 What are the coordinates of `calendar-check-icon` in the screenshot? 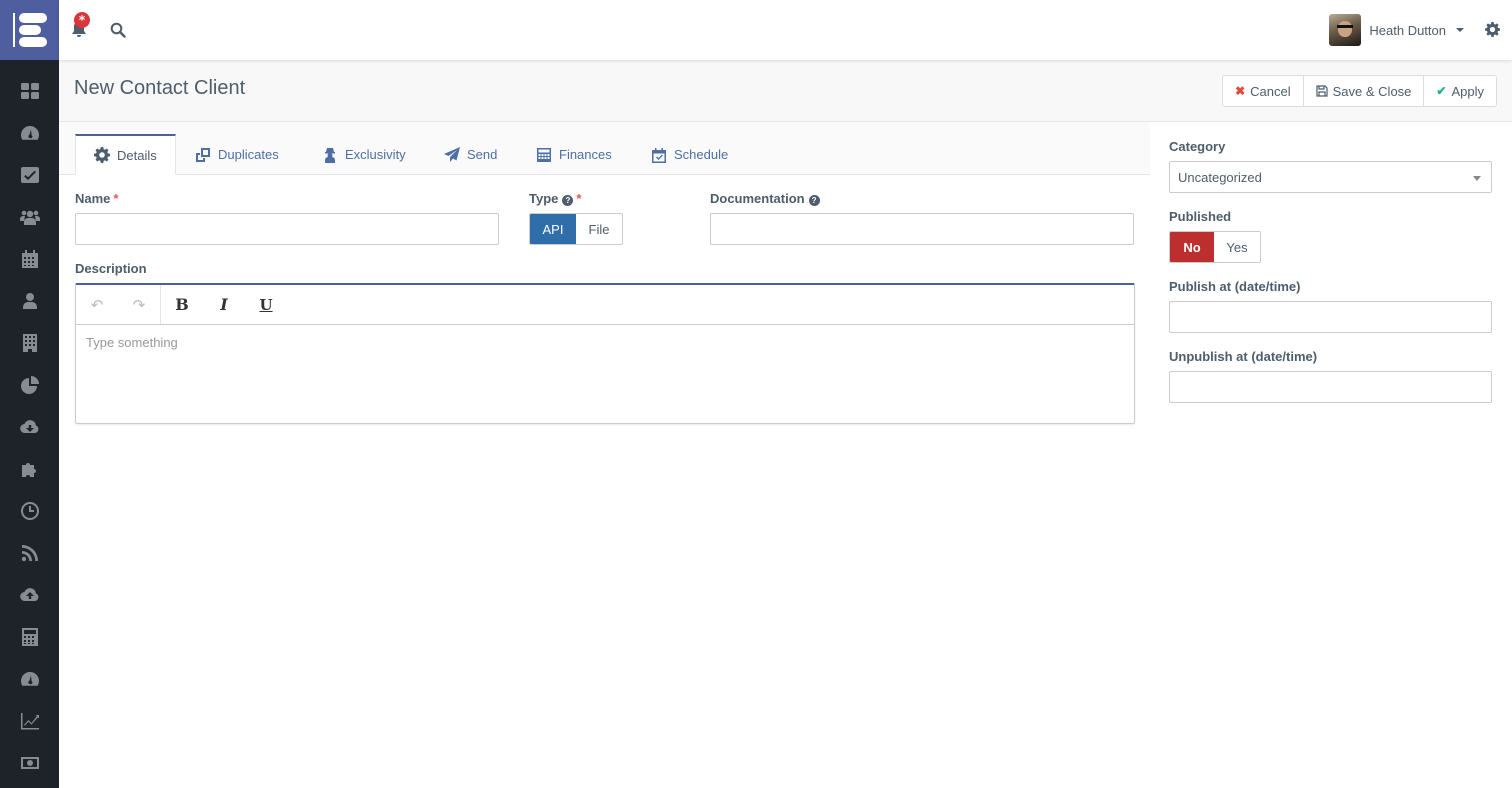 It's located at (659, 155).